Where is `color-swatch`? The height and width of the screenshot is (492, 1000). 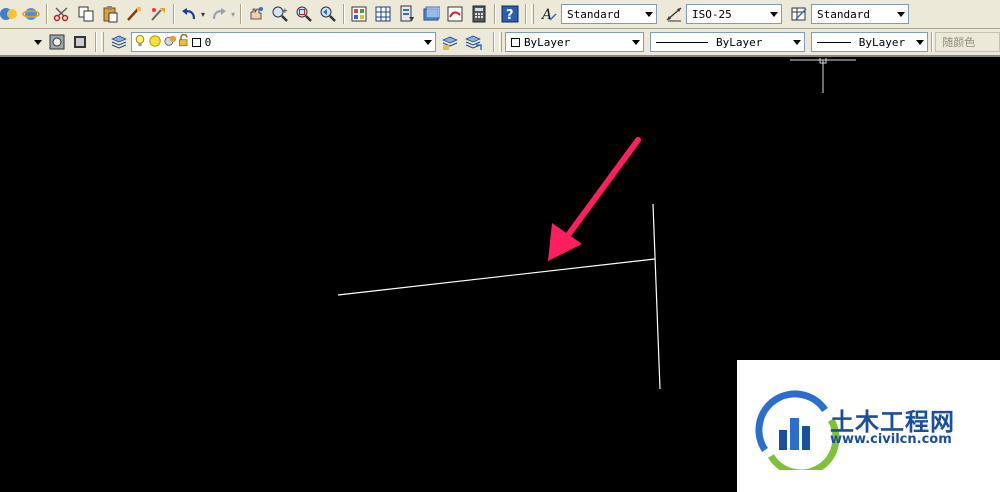 color-swatch is located at coordinates (515, 42).